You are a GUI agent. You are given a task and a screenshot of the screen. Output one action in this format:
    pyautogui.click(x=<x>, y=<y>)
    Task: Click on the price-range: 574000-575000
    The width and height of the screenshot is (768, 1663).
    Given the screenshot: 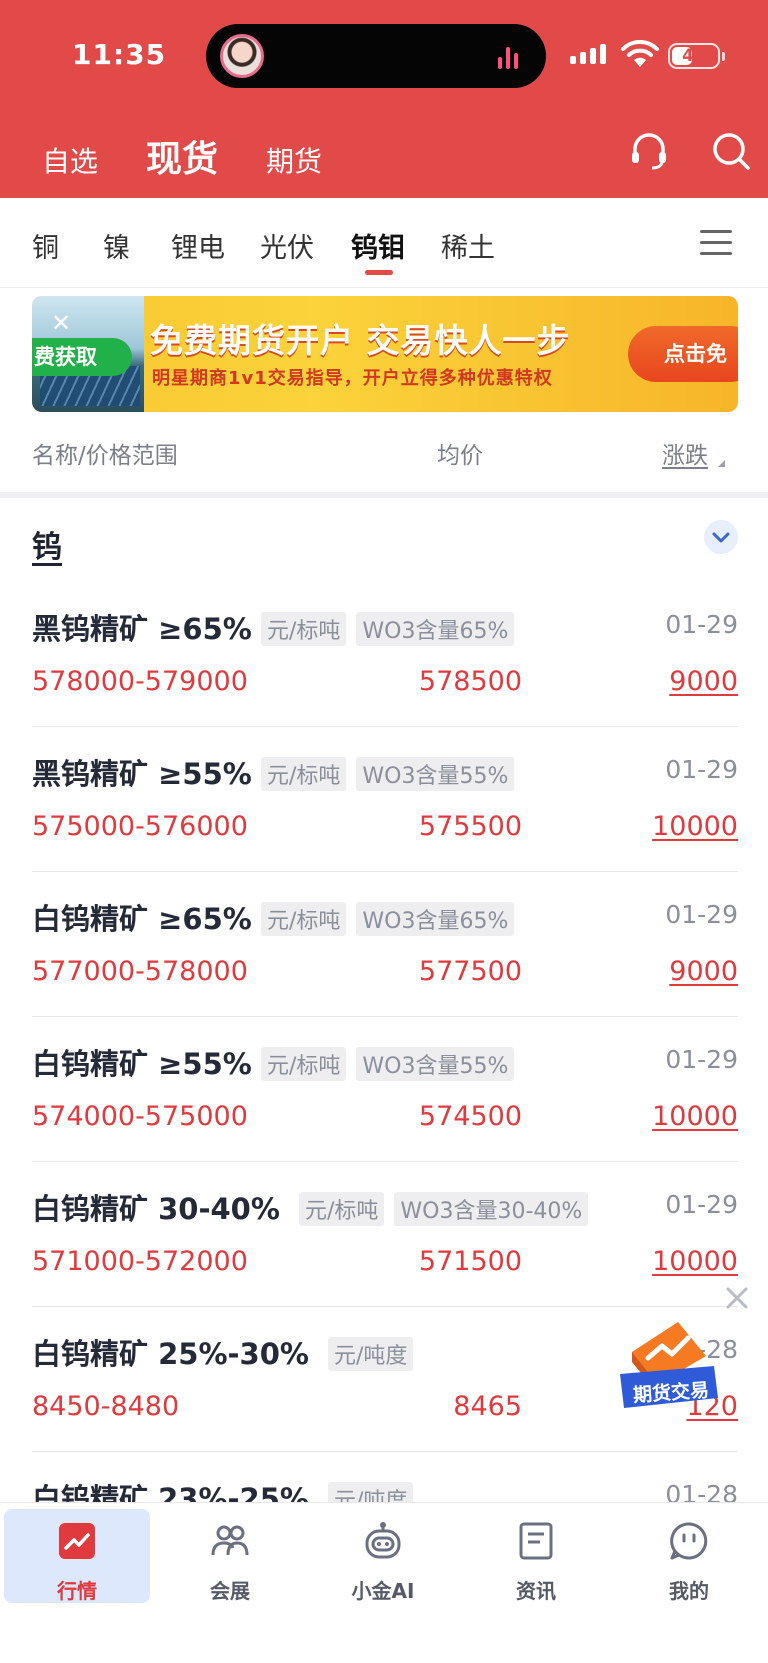 What is the action you would take?
    pyautogui.click(x=140, y=1116)
    